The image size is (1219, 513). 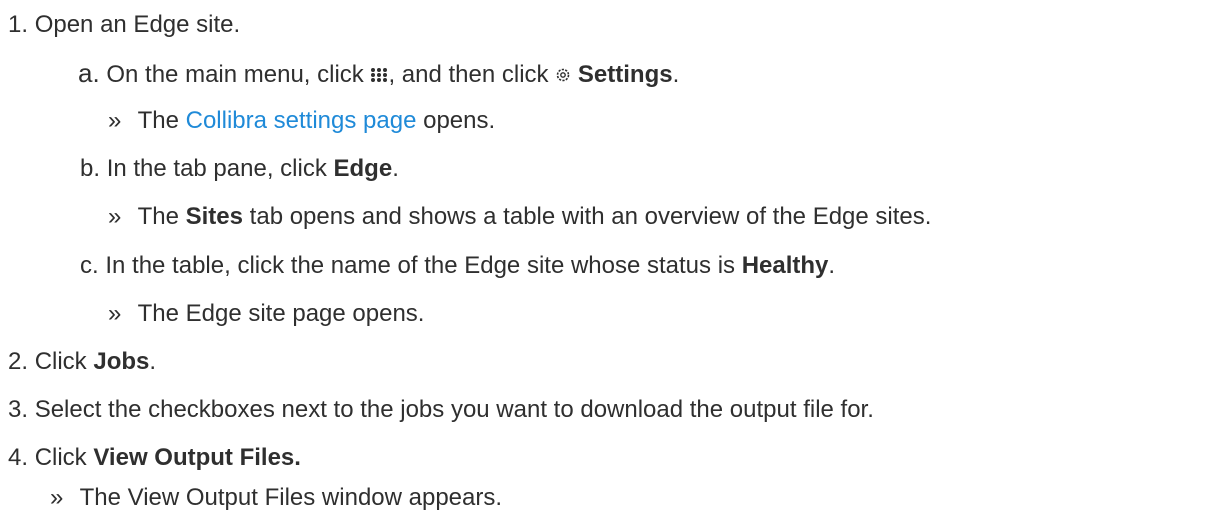 I want to click on result-text: opens., so click(x=459, y=120).